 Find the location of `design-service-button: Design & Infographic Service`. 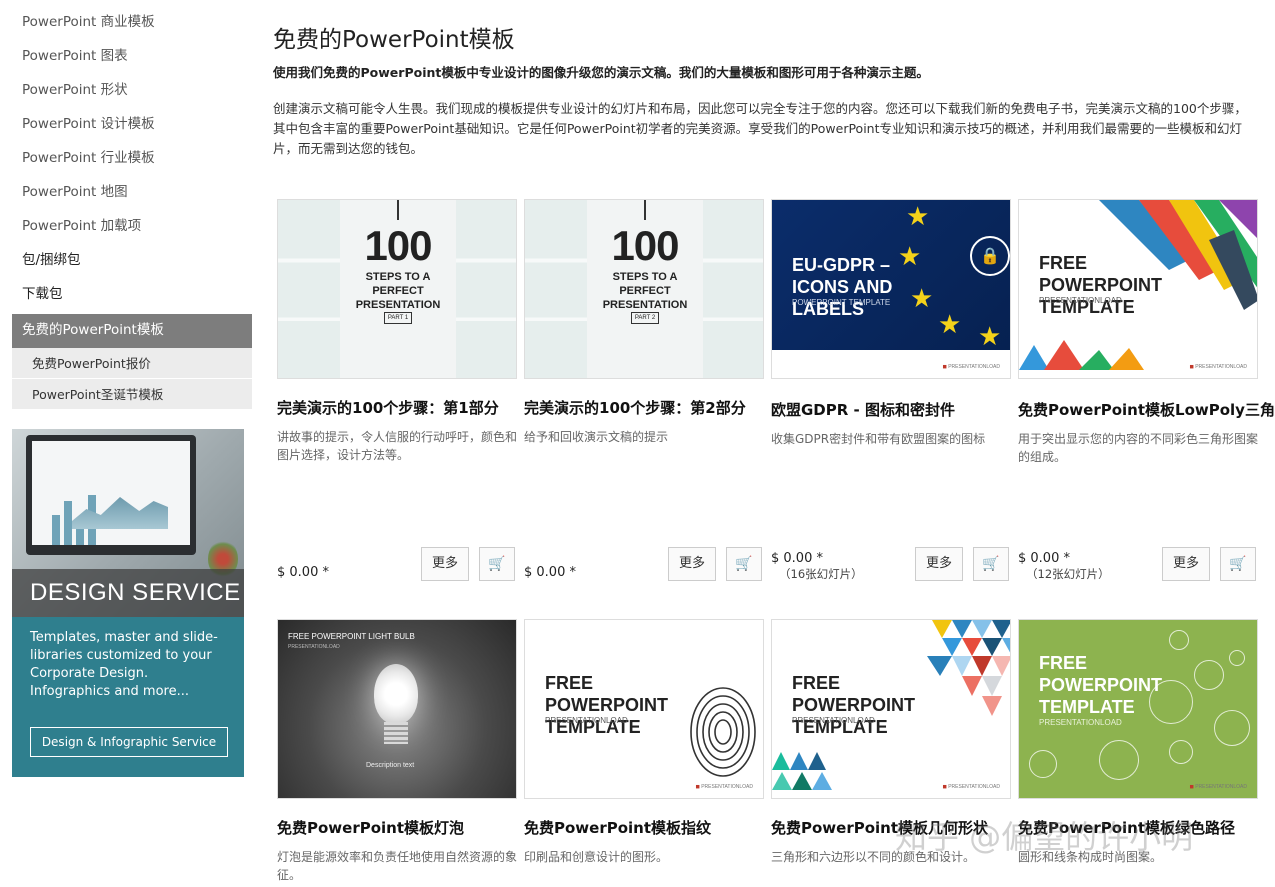

design-service-button: Design & Infographic Service is located at coordinates (129, 742).